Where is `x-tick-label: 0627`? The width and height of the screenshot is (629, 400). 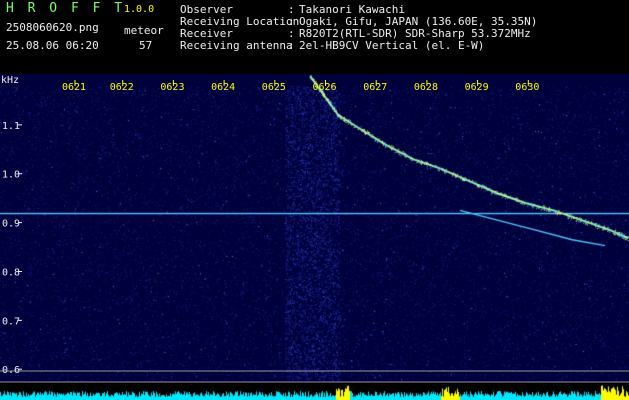
x-tick-label: 0627 is located at coordinates (375, 87).